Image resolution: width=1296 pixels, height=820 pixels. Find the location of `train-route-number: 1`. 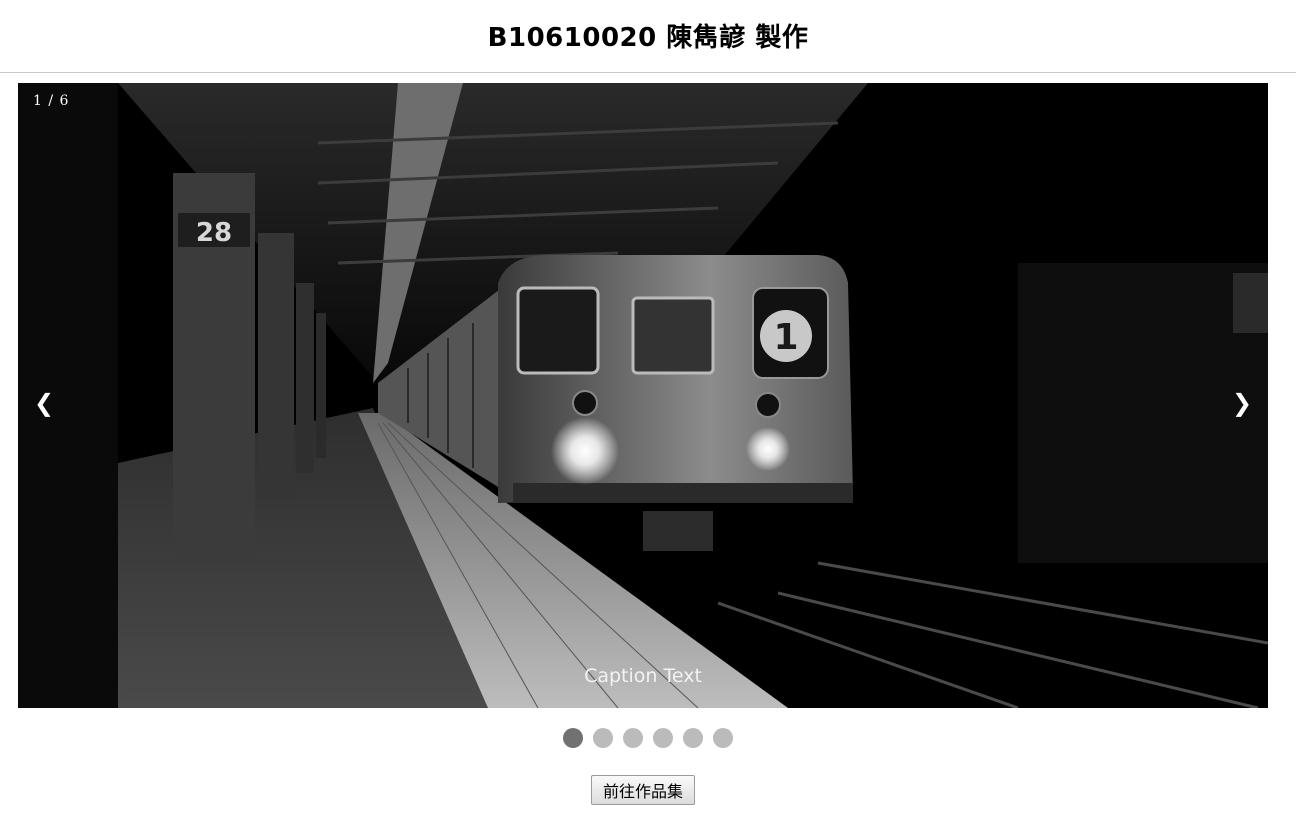

train-route-number: 1 is located at coordinates (785, 337).